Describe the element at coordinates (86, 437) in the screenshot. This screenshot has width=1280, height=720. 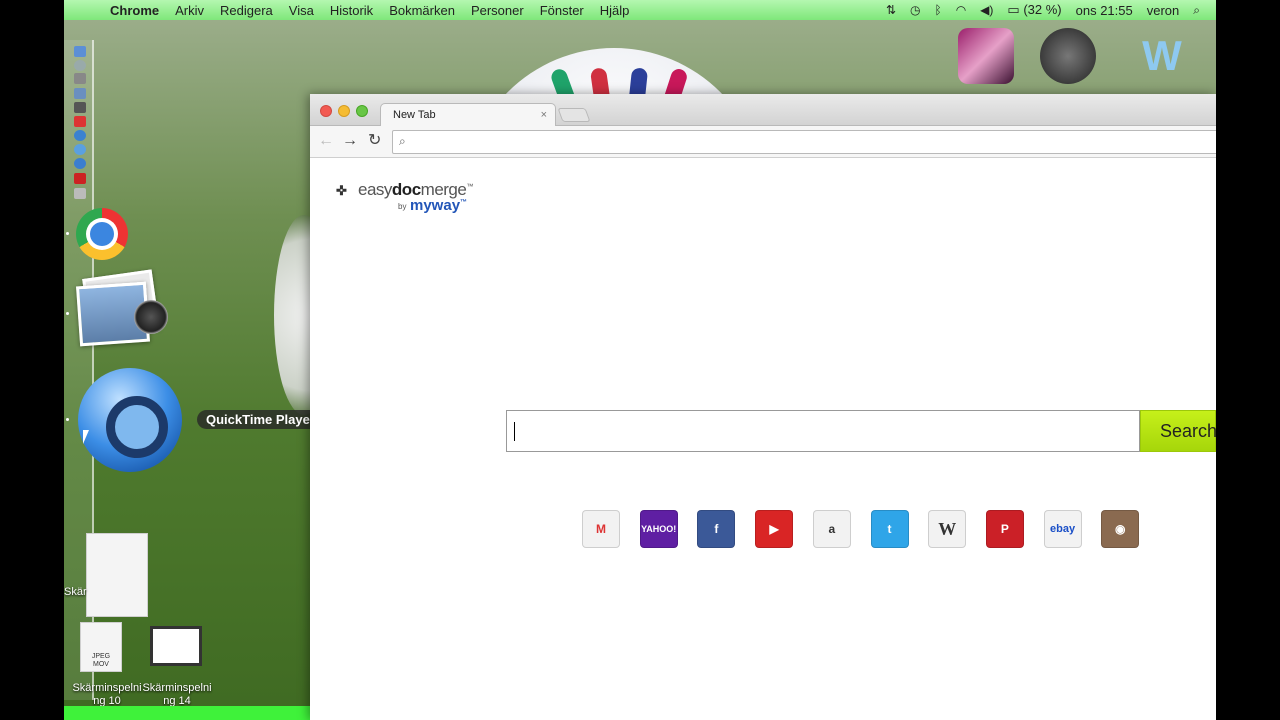
I see `mouse-cursor-icon` at that location.